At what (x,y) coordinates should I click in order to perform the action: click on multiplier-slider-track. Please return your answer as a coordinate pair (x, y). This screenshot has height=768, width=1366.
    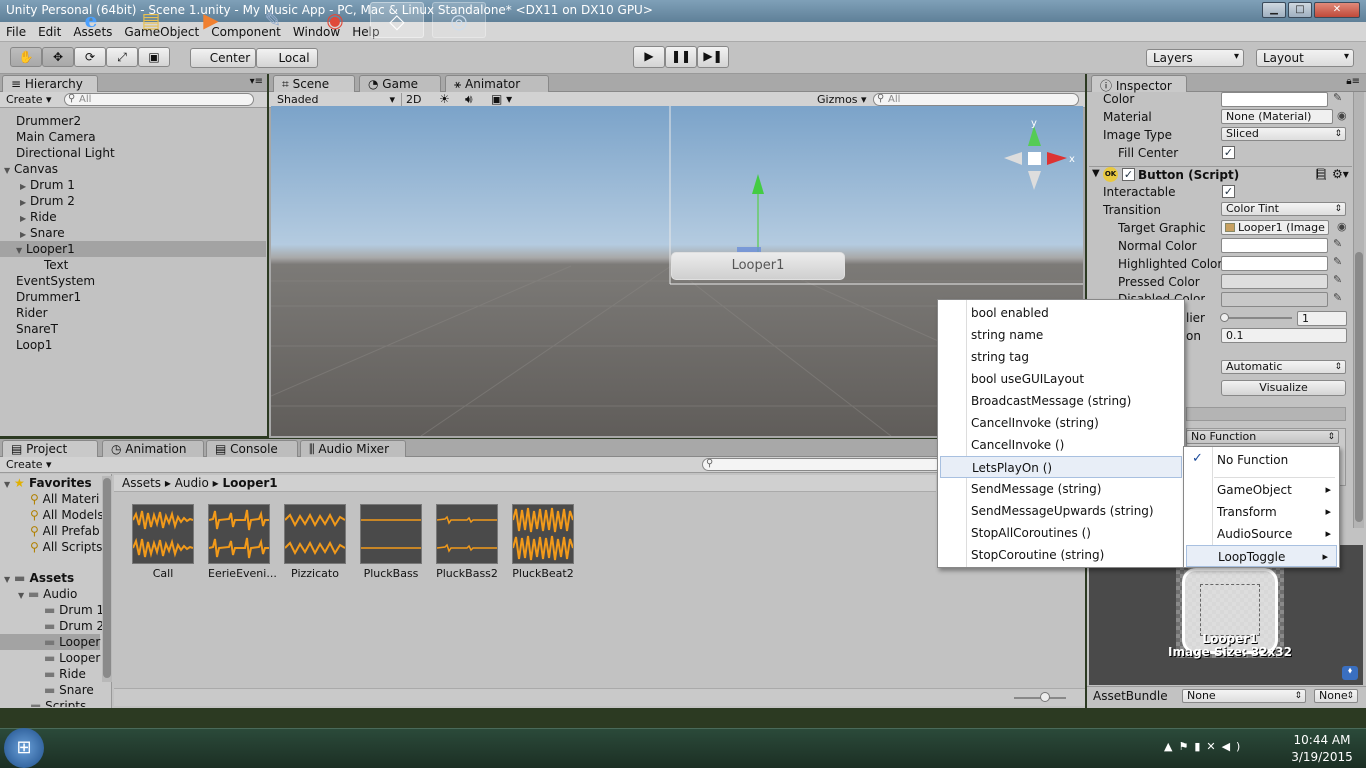
    Looking at the image, I should click on (1258, 318).